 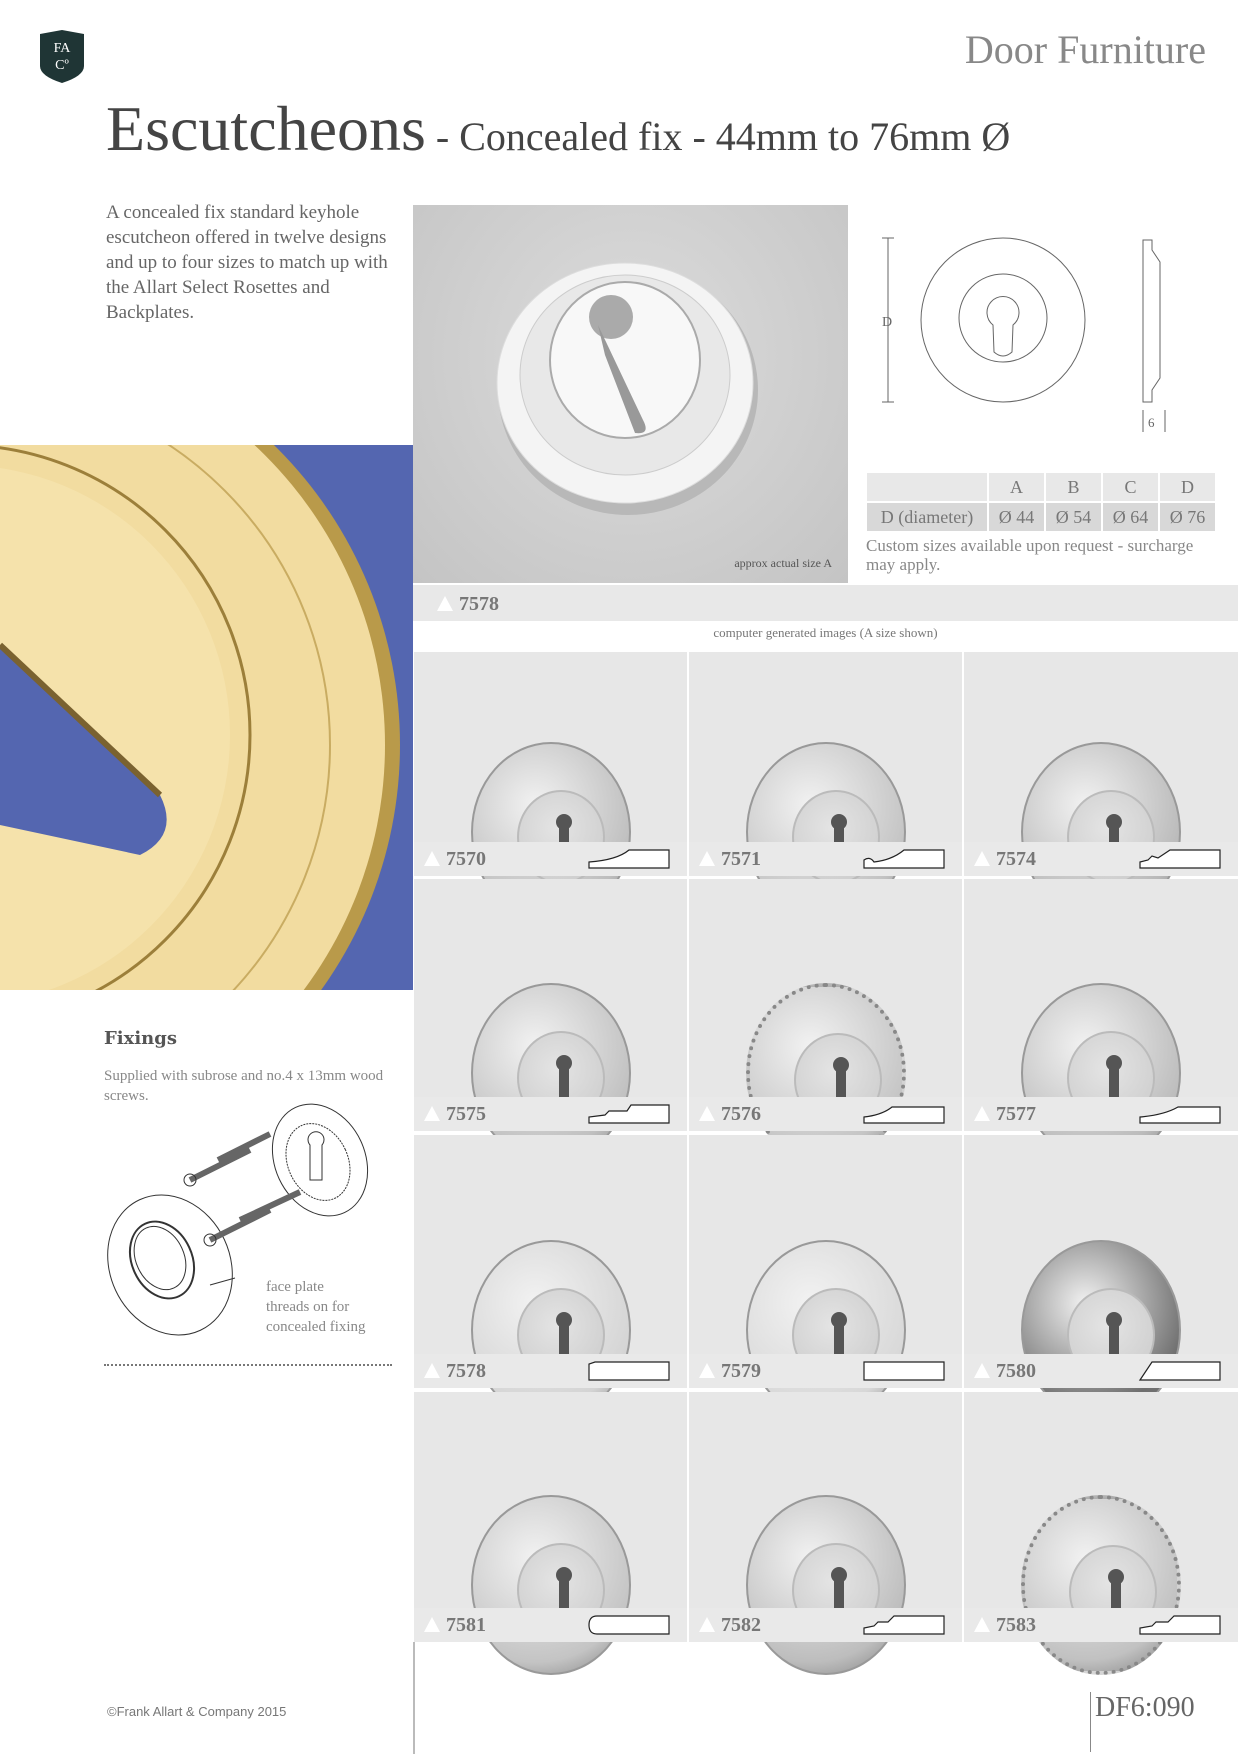 What do you see at coordinates (887, 322) in the screenshot?
I see `svg-text: D` at bounding box center [887, 322].